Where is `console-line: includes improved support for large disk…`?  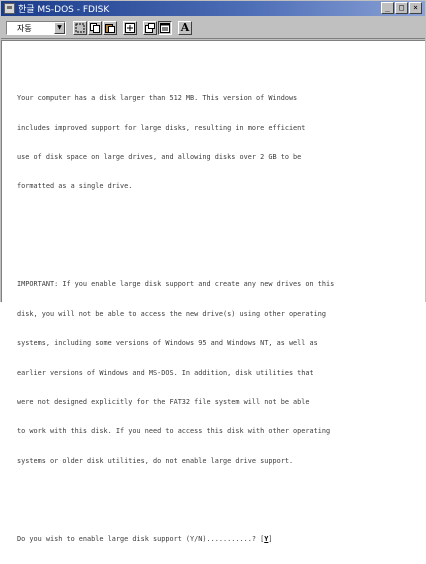
console-line: includes improved support for large disk… is located at coordinates (161, 127).